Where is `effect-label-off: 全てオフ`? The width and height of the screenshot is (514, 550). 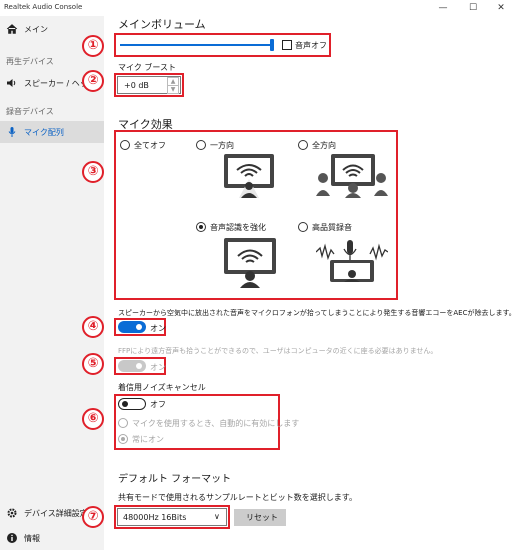 effect-label-off: 全てオフ is located at coordinates (150, 145).